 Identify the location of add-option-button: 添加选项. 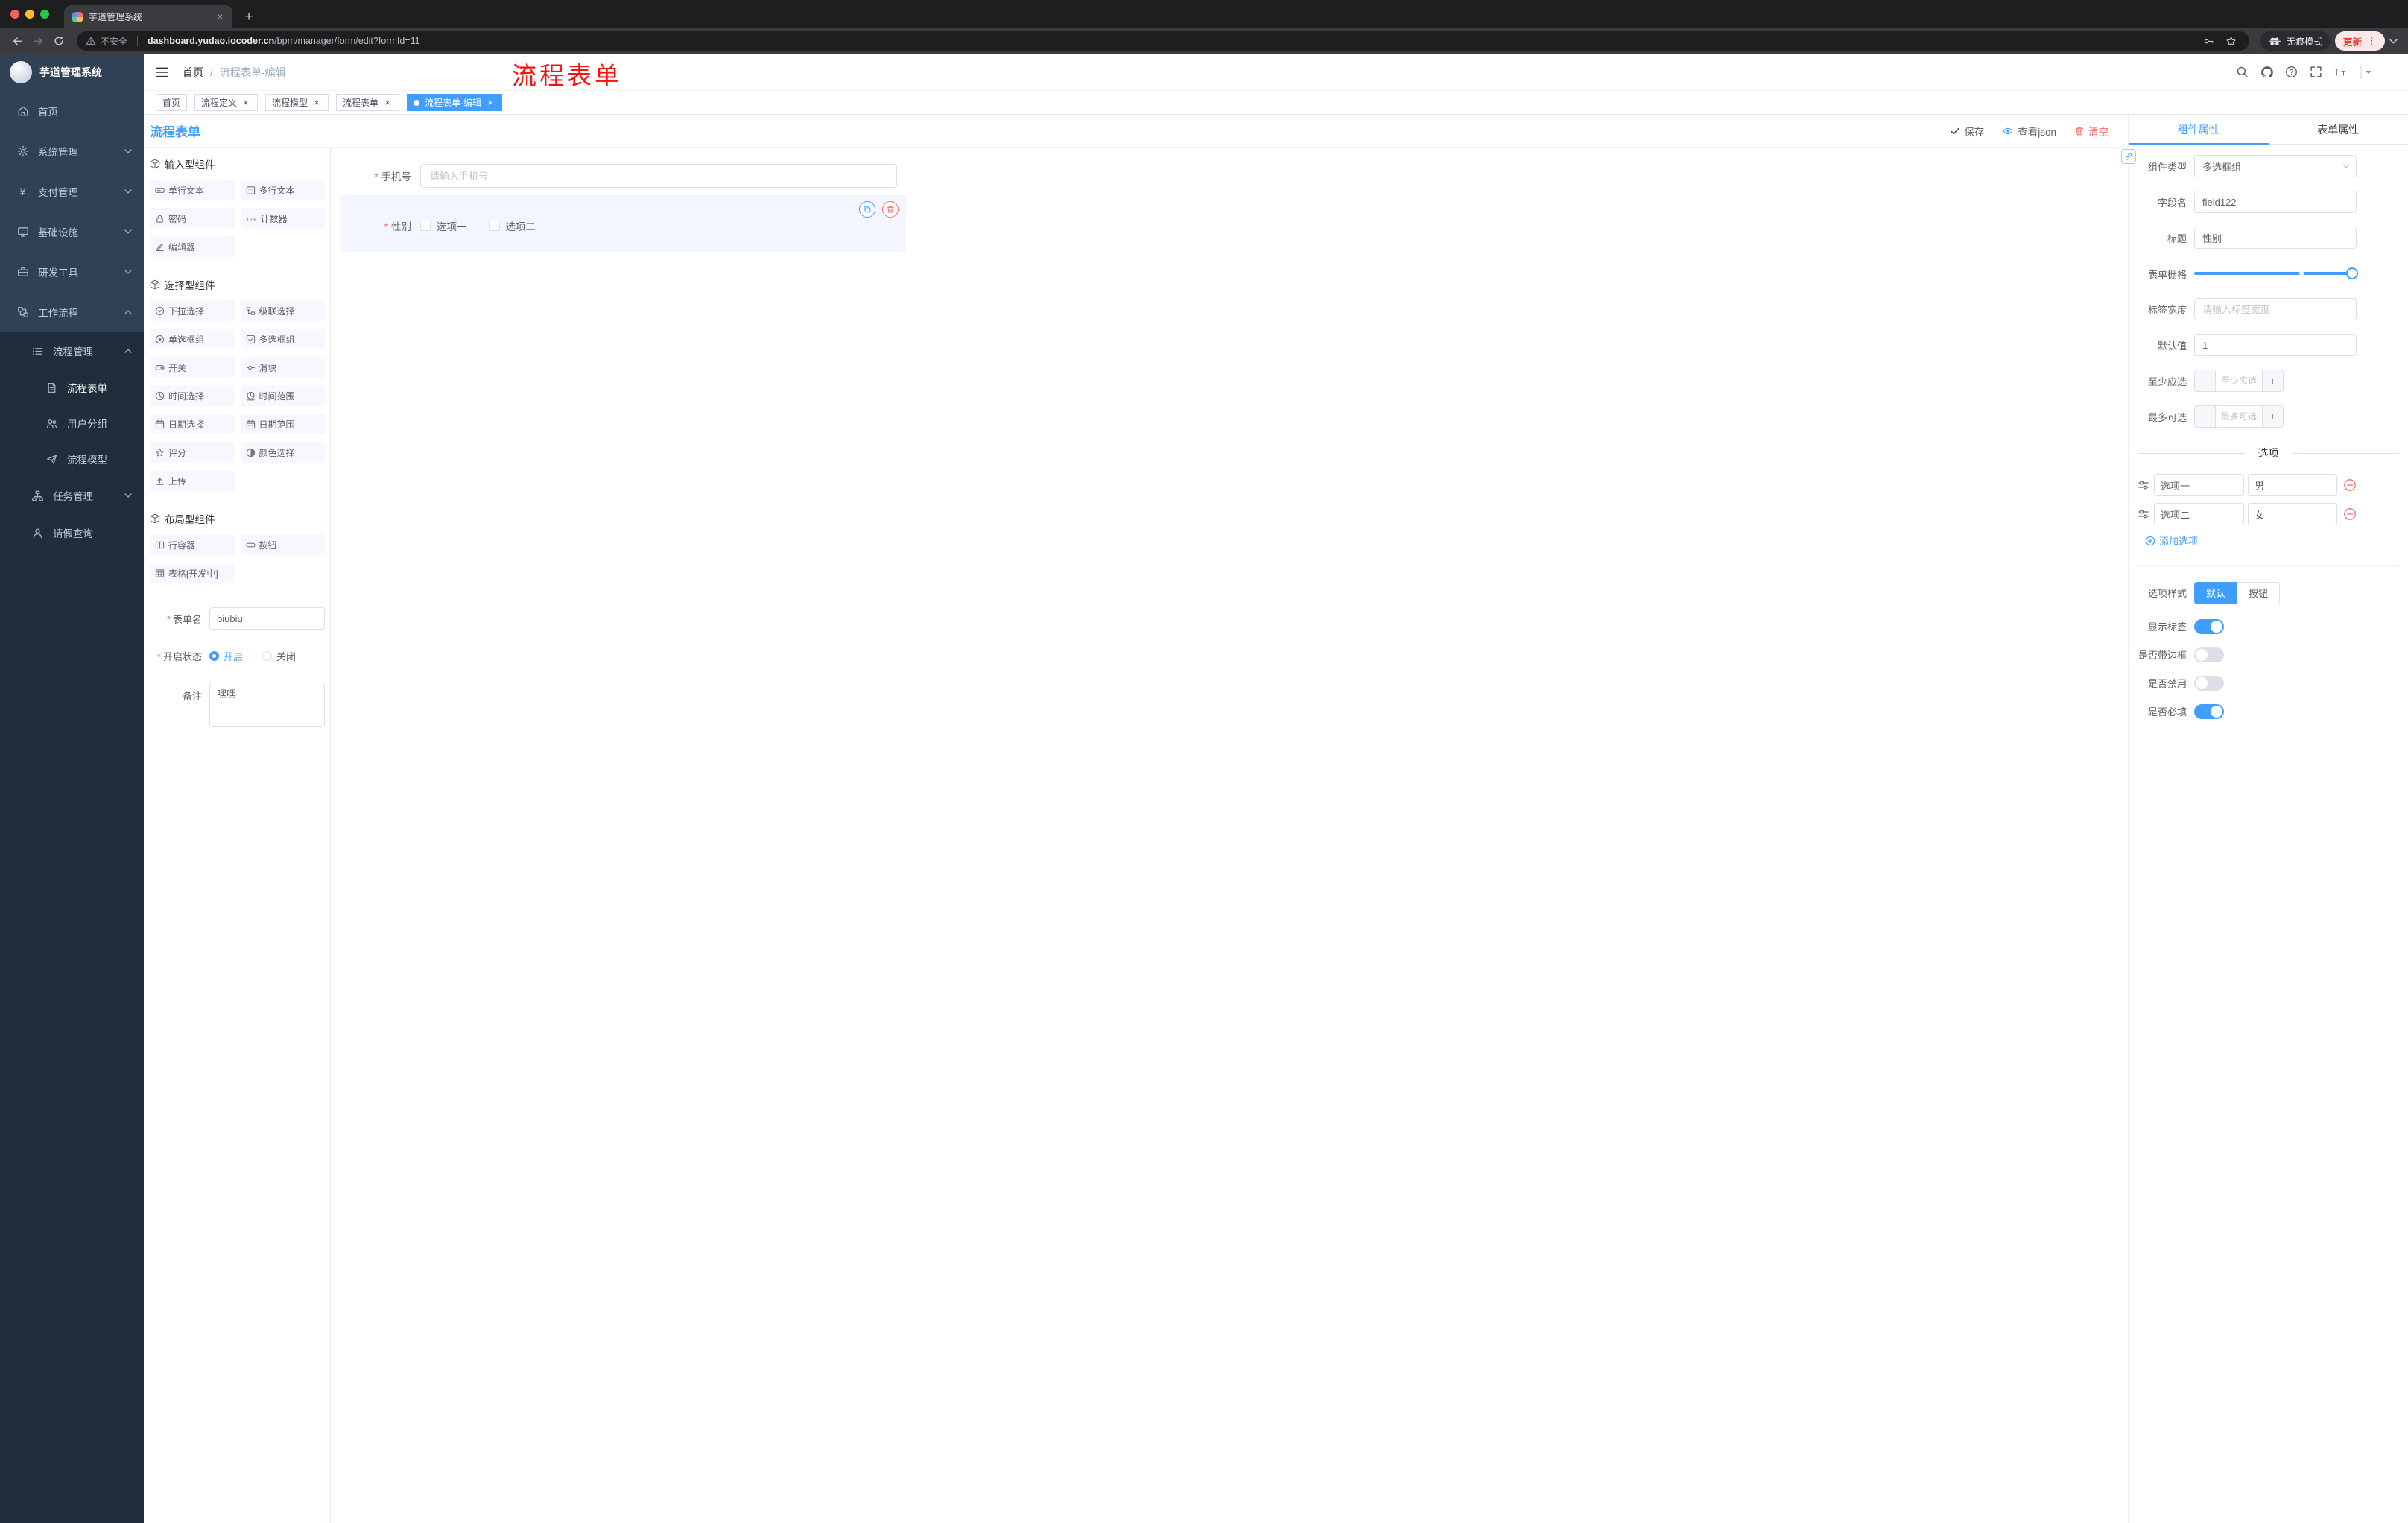
(2171, 540).